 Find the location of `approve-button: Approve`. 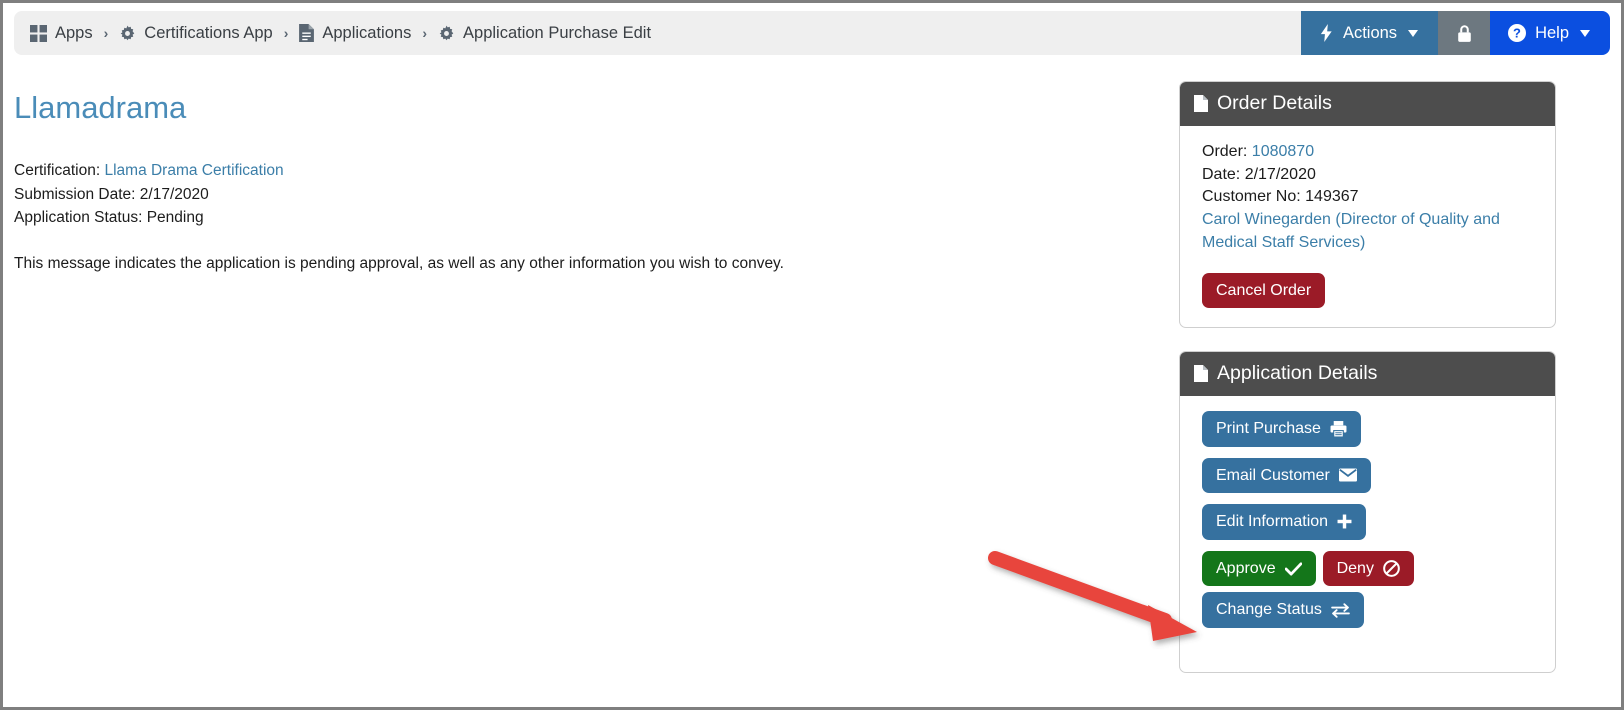

approve-button: Approve is located at coordinates (1259, 568).